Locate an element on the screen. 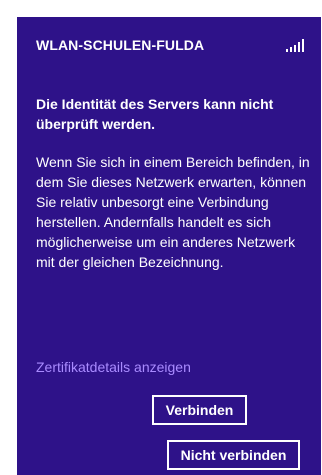  network-name: WLAN-SCHULEN-FULDA is located at coordinates (120, 45).